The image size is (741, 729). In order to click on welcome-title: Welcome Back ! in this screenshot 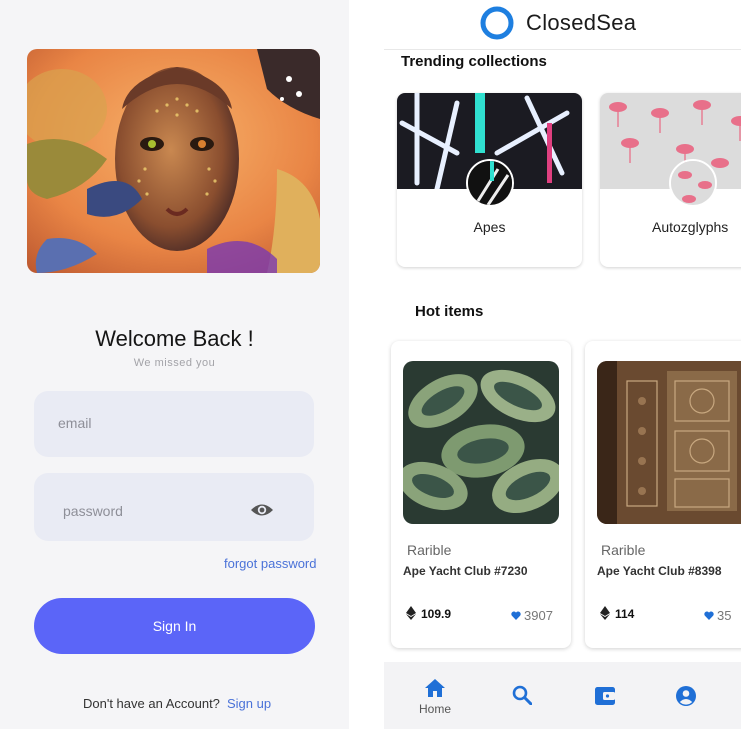, I will do `click(174, 338)`.